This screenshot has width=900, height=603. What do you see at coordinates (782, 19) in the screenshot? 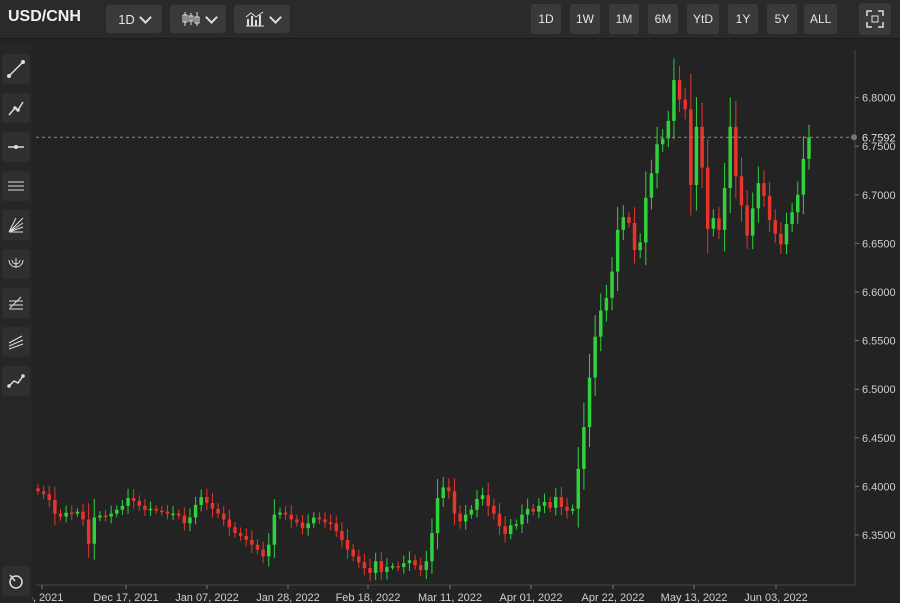
I see `range-5y-button: 5Y` at bounding box center [782, 19].